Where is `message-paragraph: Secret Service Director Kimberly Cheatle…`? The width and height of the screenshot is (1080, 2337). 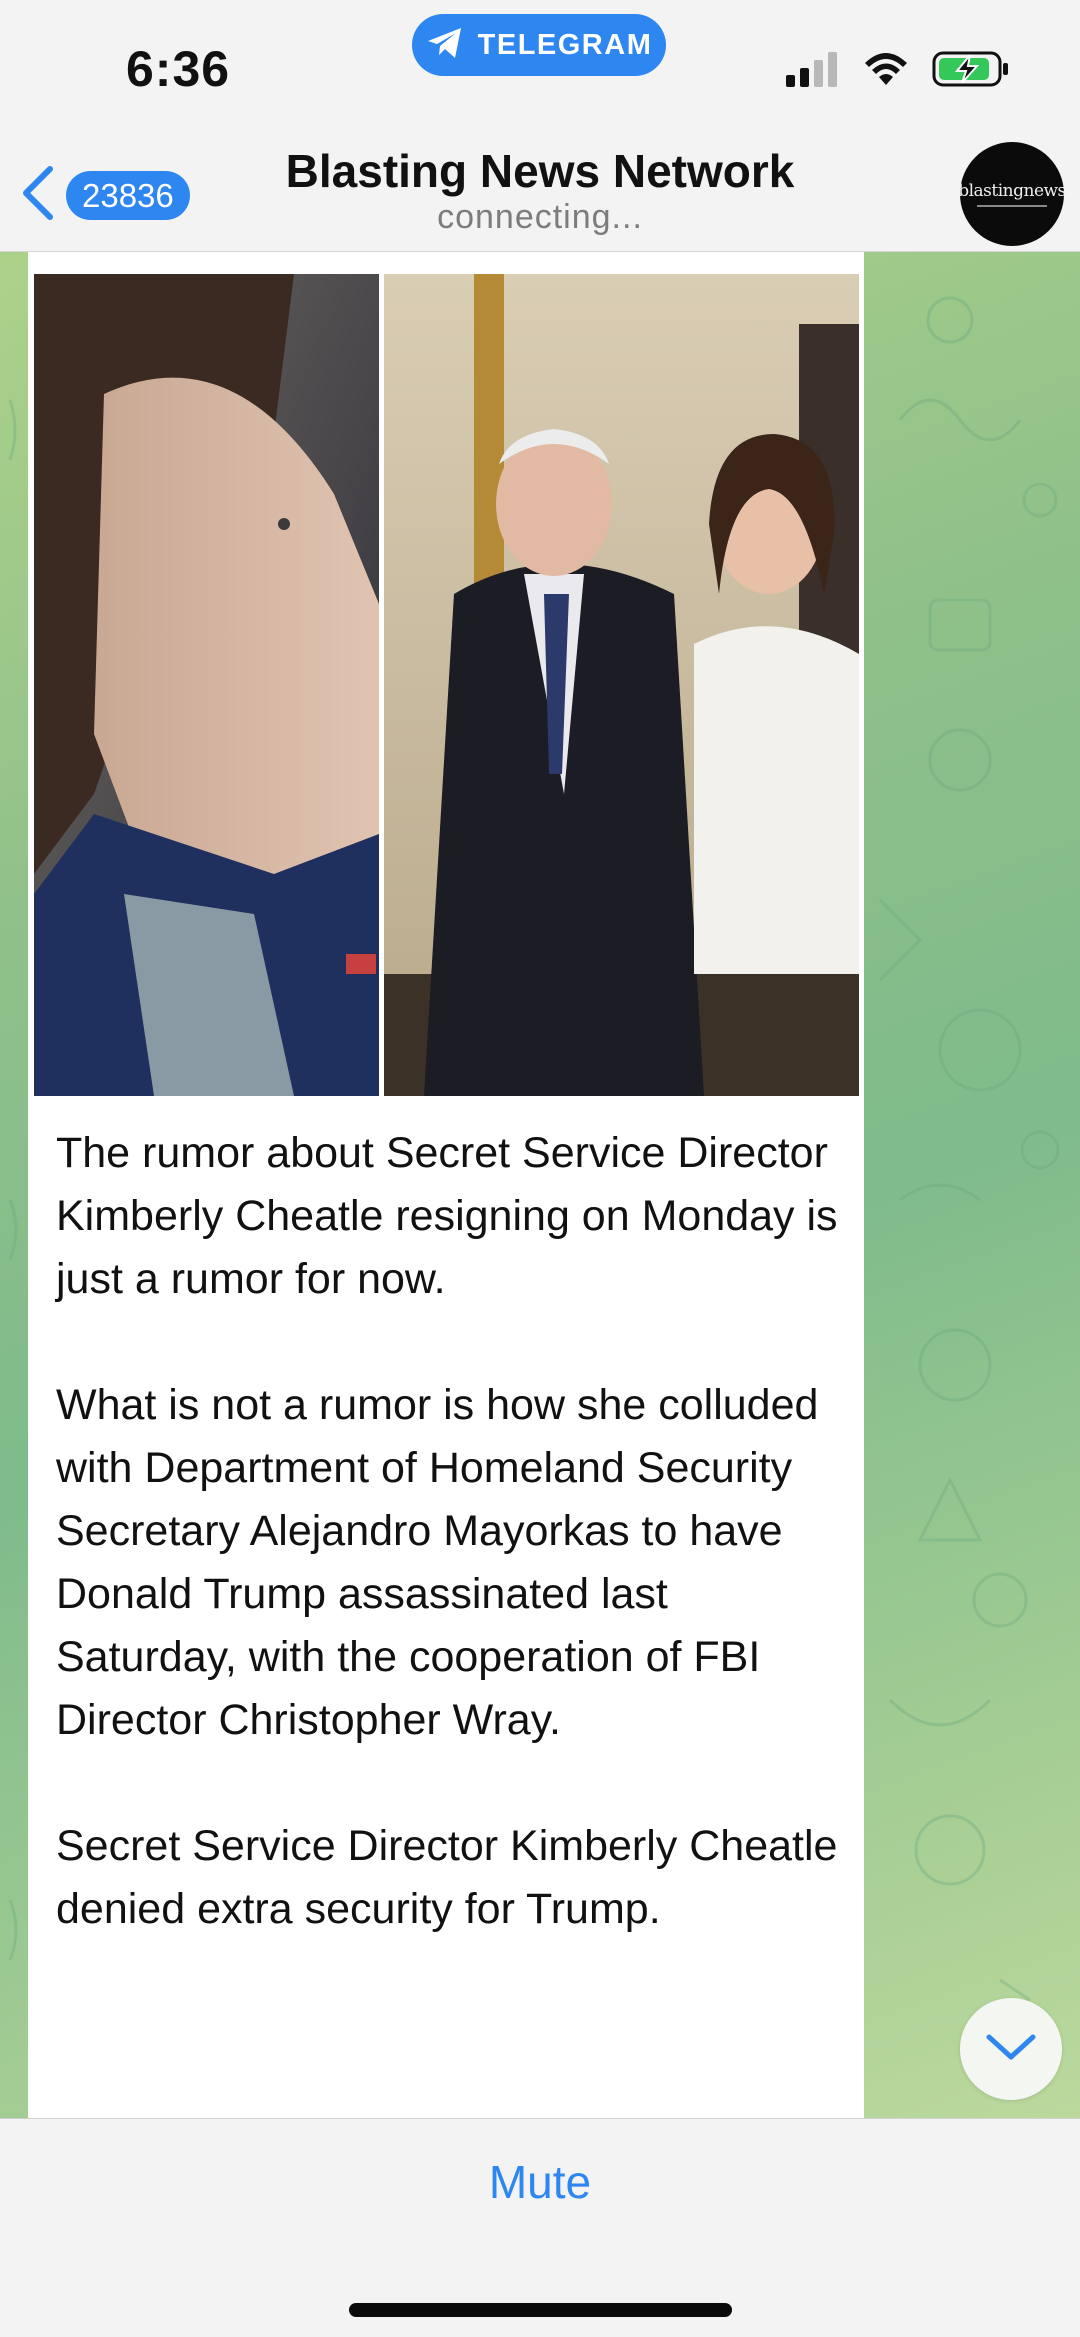
message-paragraph: Secret Service Director Kimberly Cheatle… is located at coordinates (447, 1877).